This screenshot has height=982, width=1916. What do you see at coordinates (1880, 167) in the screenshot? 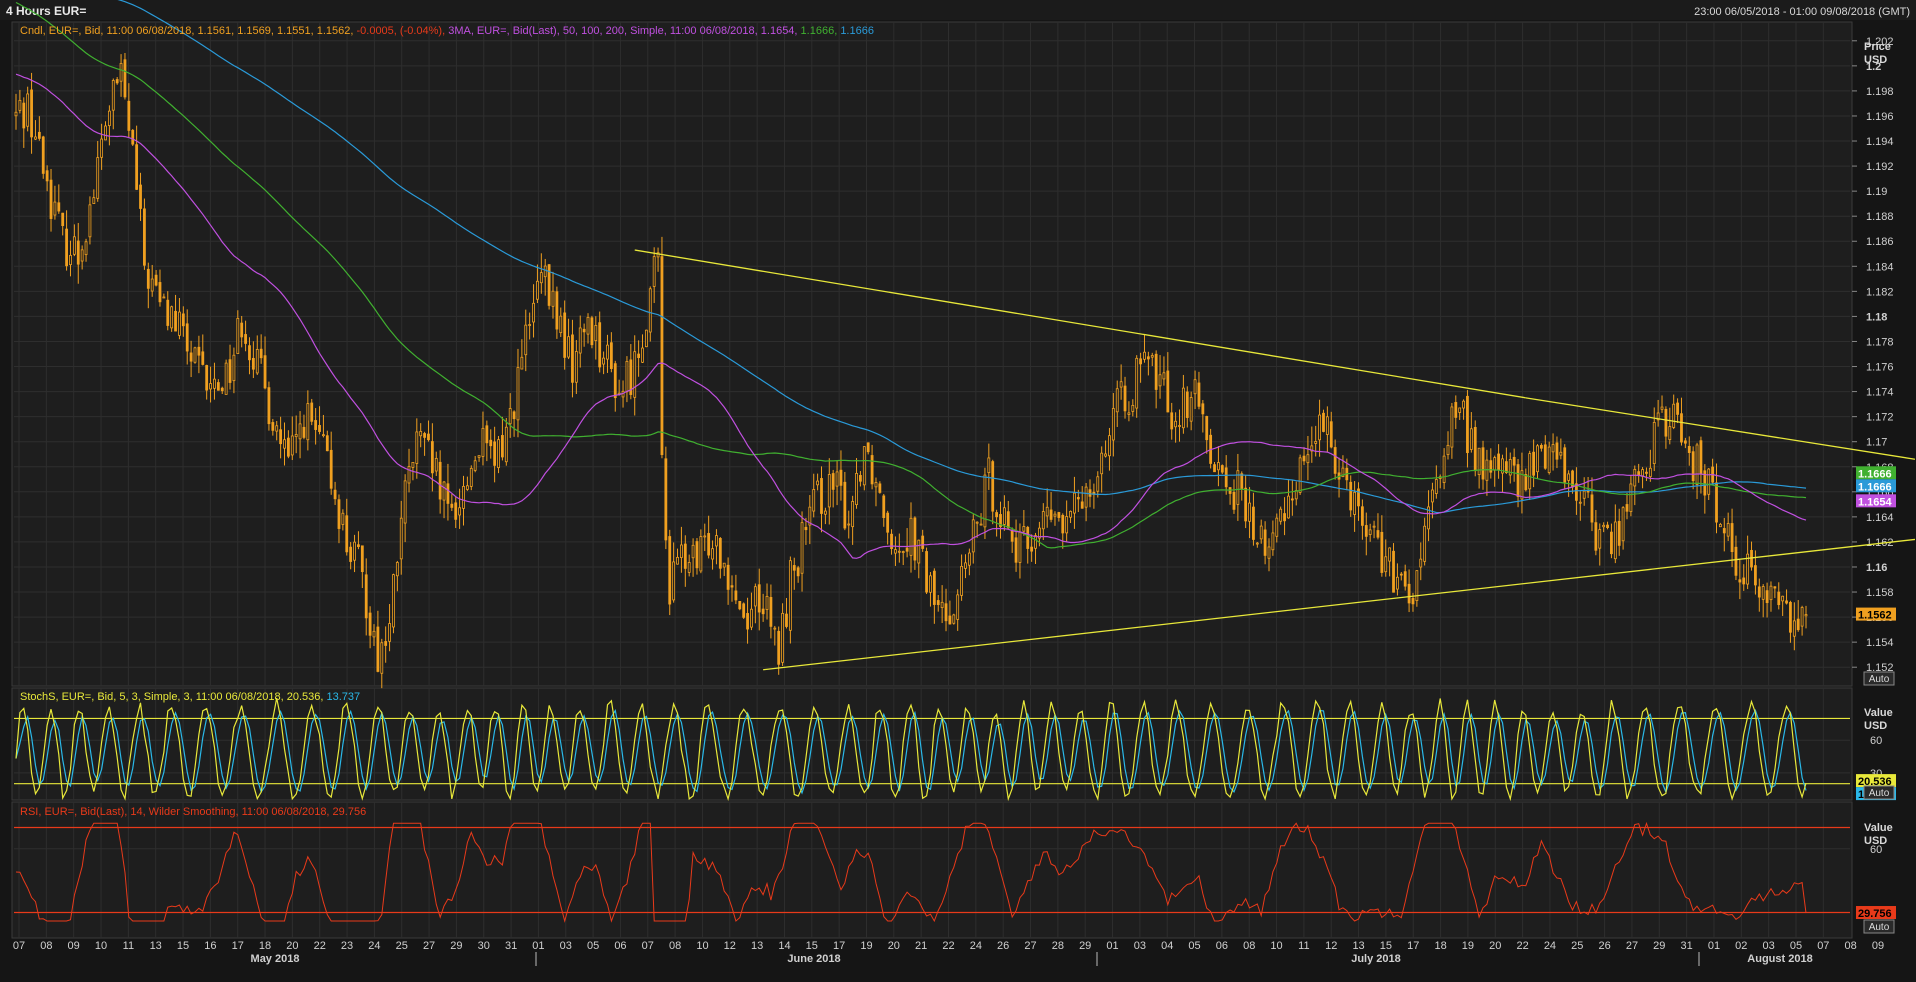
I see `price-tick-label: 1.192` at bounding box center [1880, 167].